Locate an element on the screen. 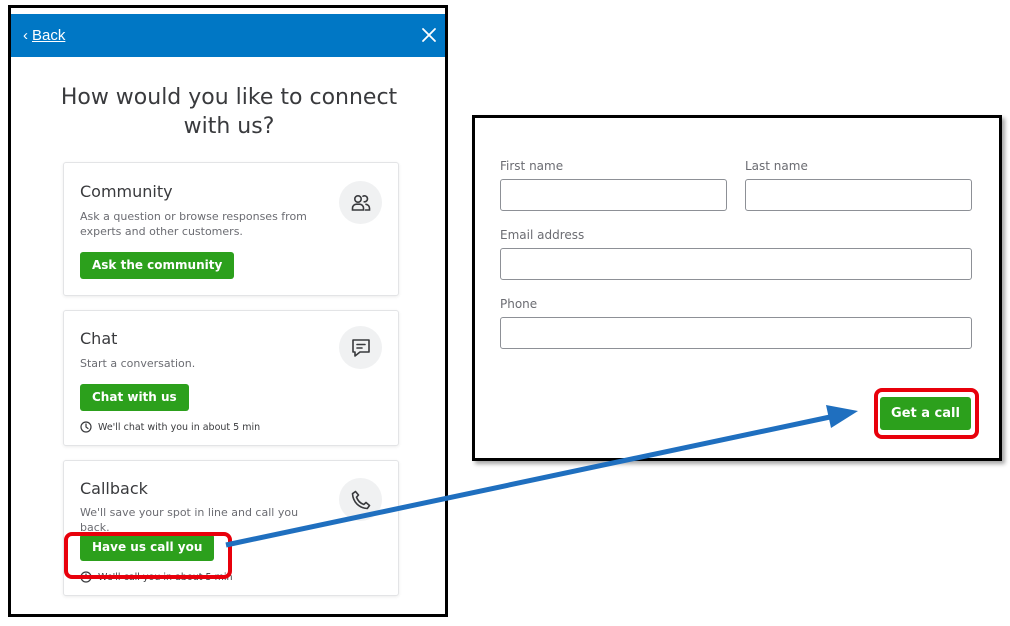 The image size is (1010, 626). chat-with-us-button: Chat with us is located at coordinates (134, 397).